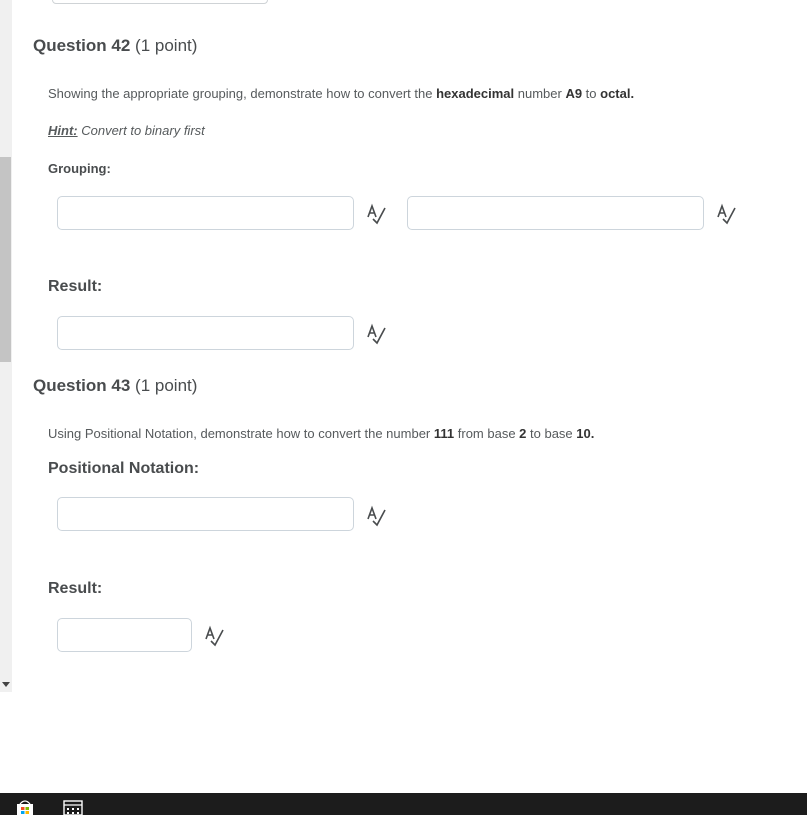  What do you see at coordinates (73, 807) in the screenshot?
I see `calculator-icon` at bounding box center [73, 807].